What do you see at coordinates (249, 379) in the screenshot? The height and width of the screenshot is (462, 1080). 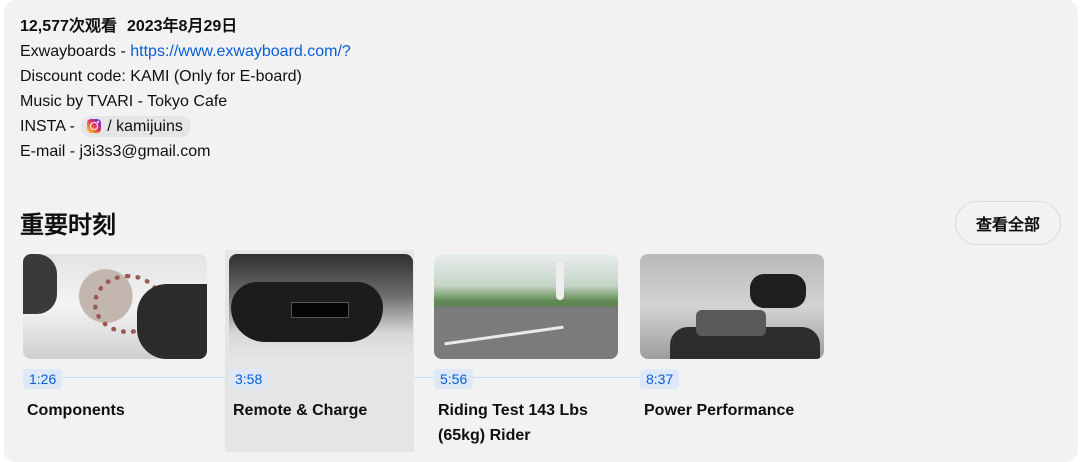 I see `chapter-timestamp: 3:58` at bounding box center [249, 379].